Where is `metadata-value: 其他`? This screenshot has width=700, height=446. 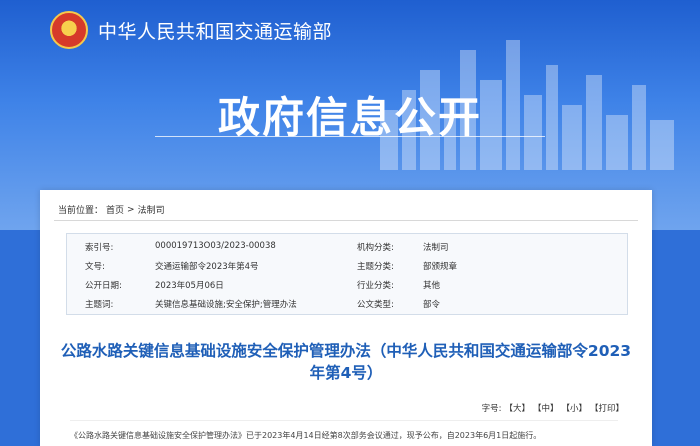
metadata-value: 其他 is located at coordinates (432, 286).